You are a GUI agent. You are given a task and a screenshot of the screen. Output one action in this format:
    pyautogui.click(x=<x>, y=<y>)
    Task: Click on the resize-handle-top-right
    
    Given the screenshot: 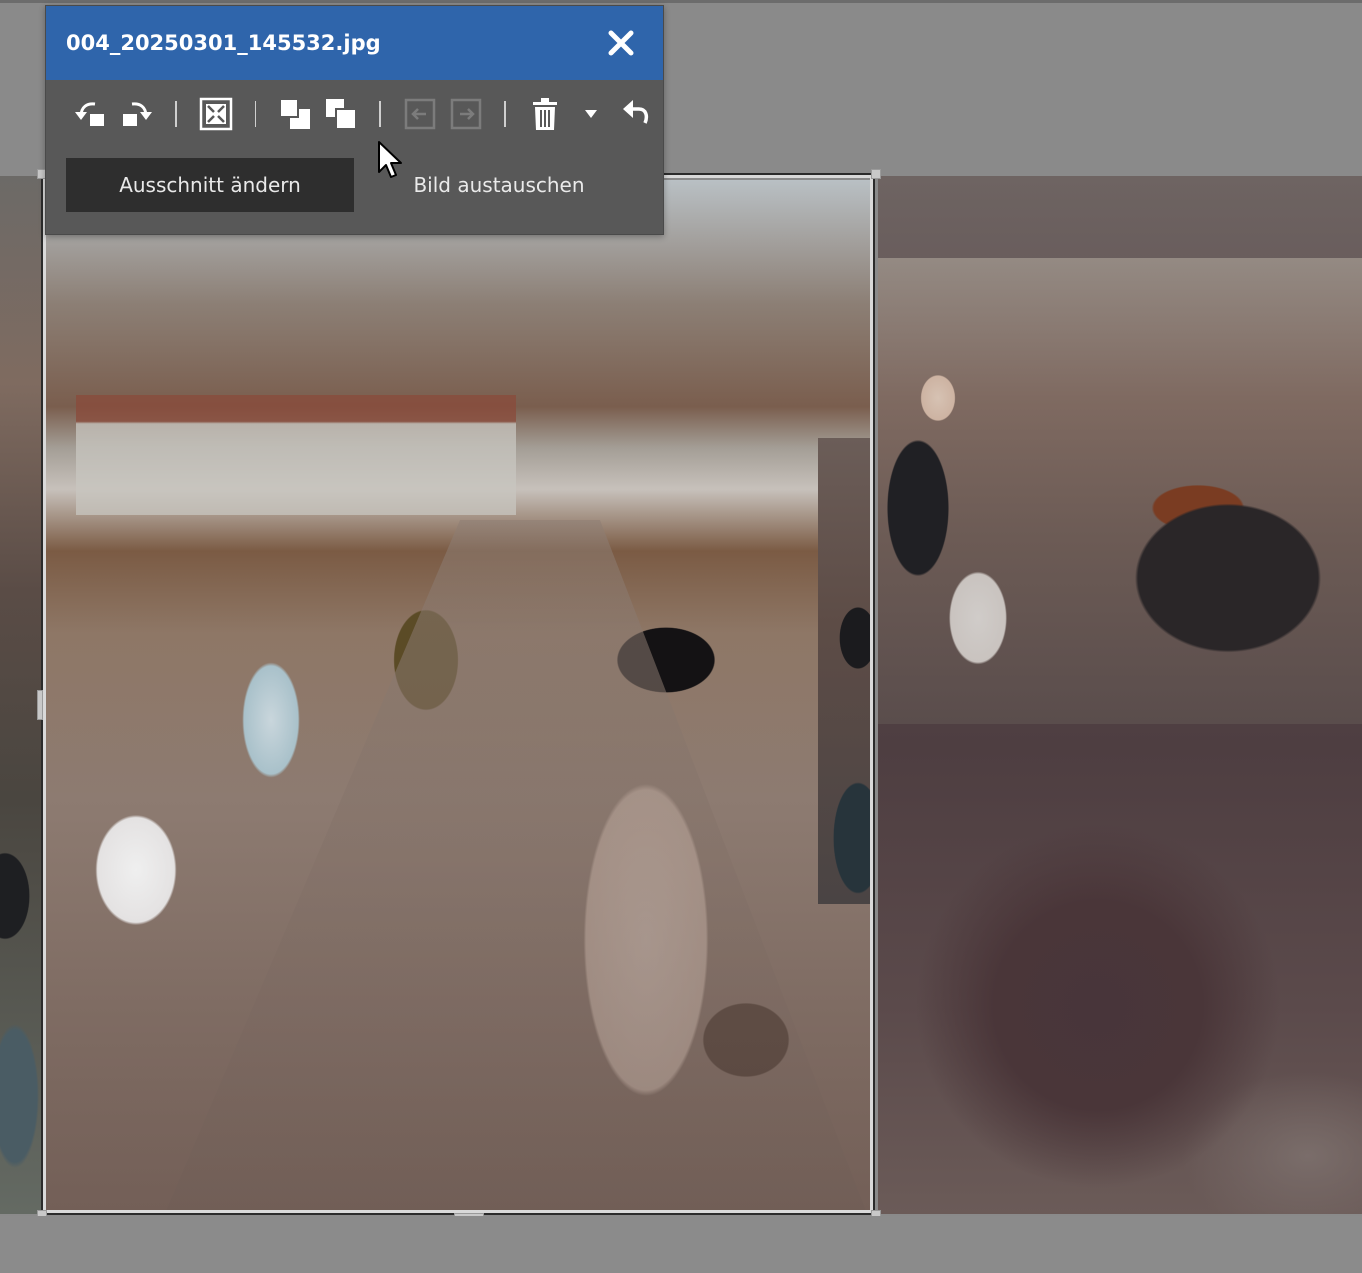 What is the action you would take?
    pyautogui.click(x=876, y=174)
    